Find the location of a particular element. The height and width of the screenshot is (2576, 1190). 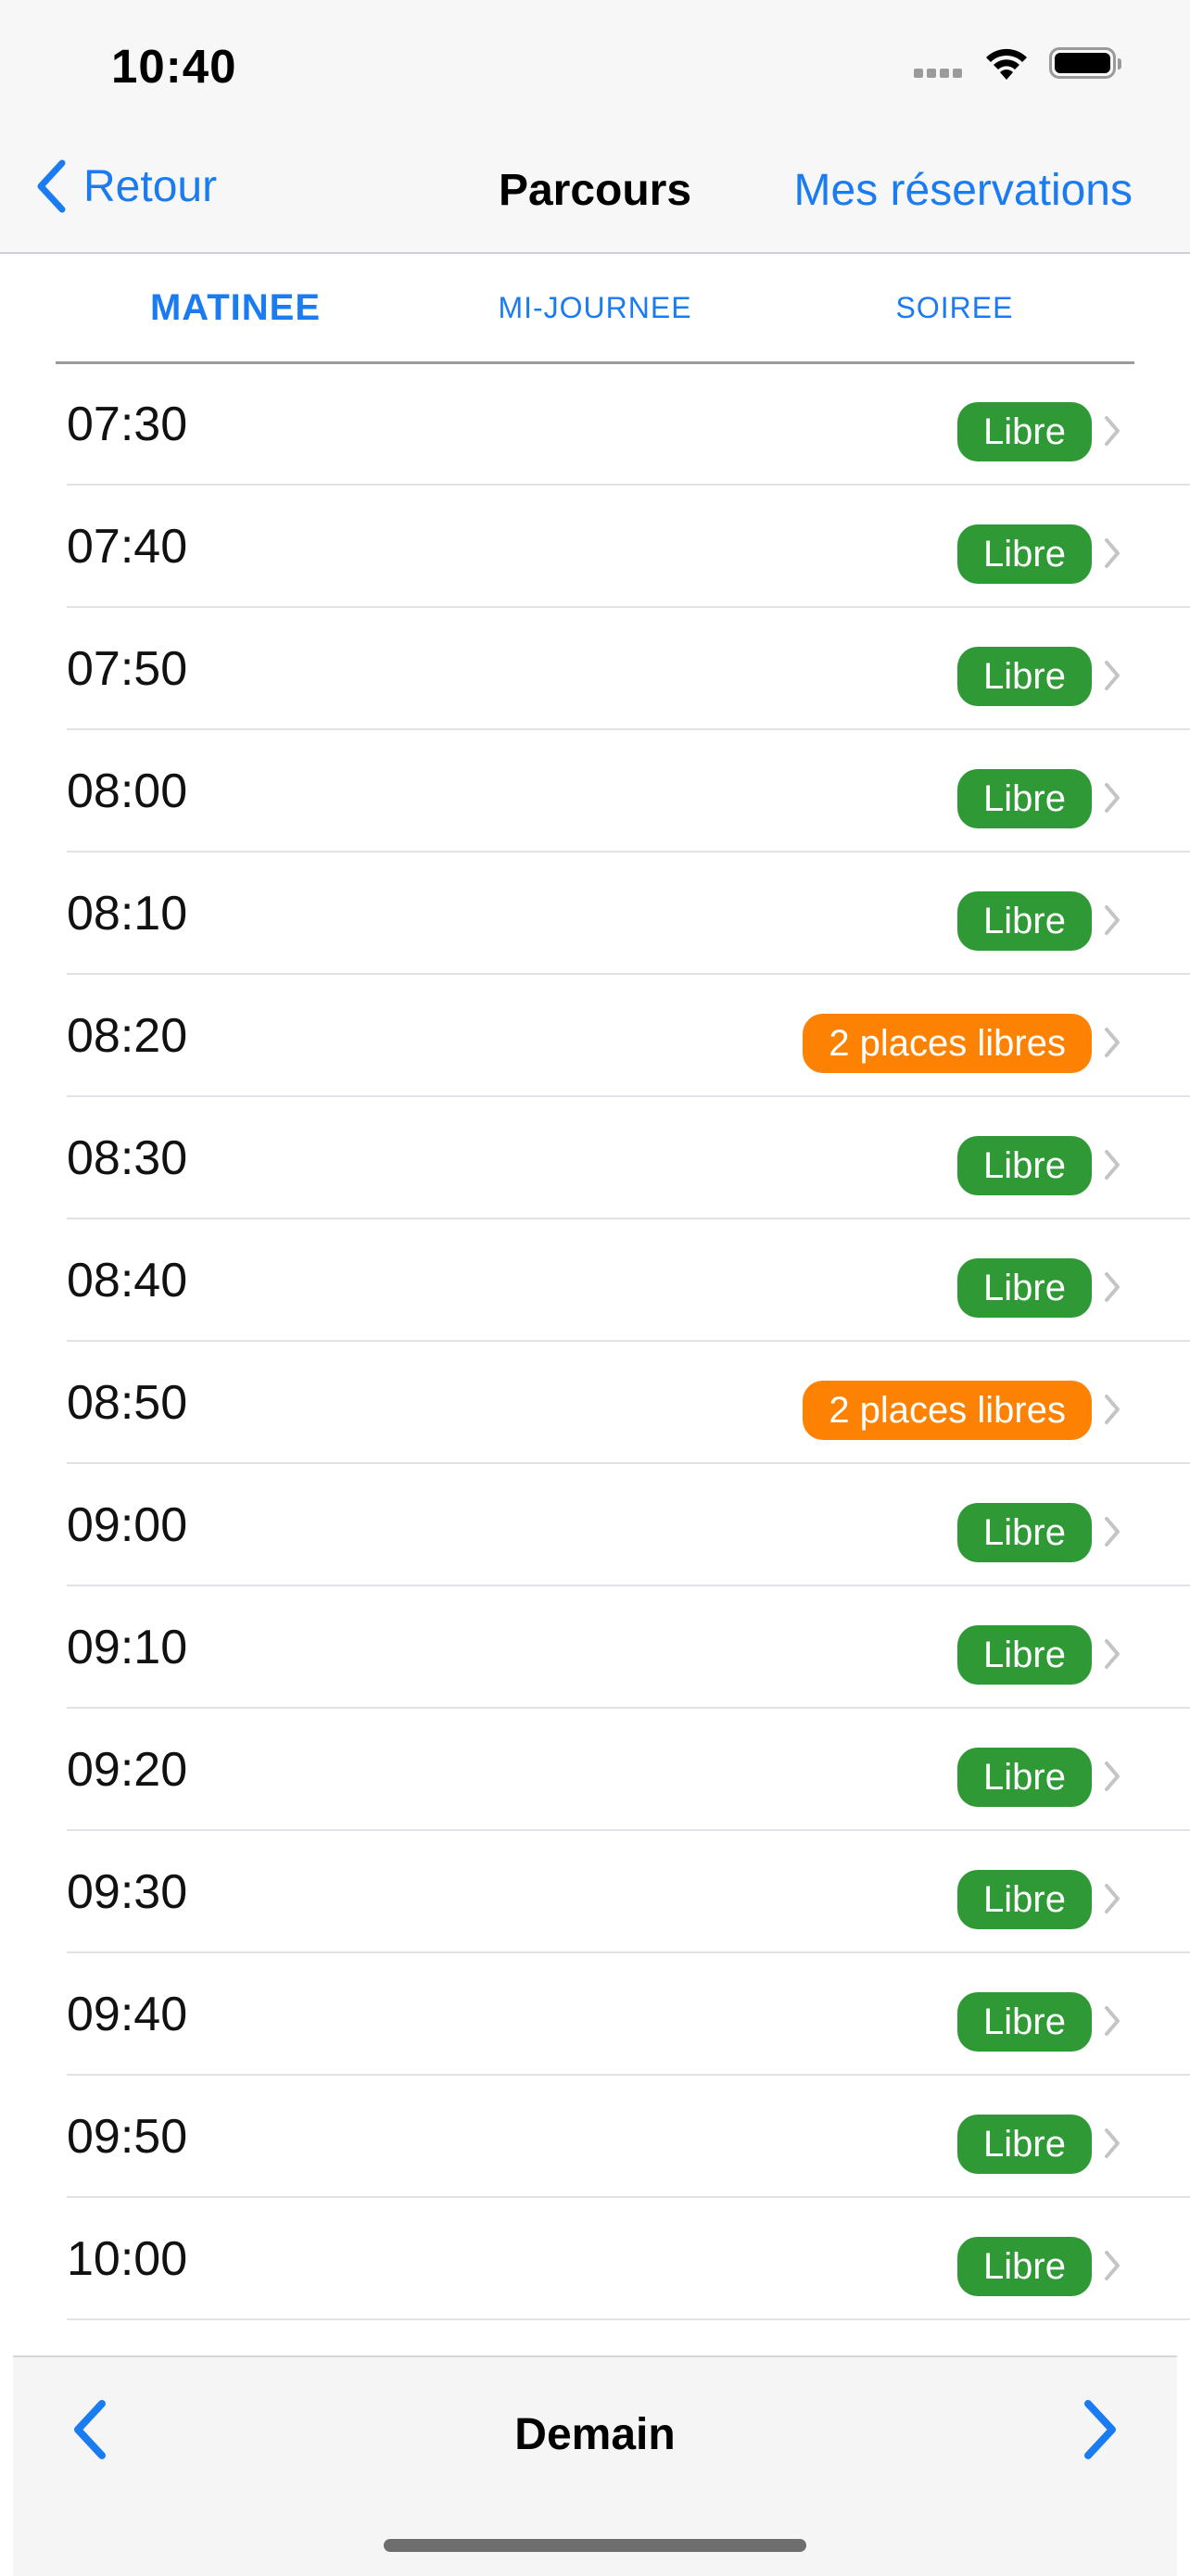

time-slot-row: 07:50 Libre is located at coordinates (595, 669).